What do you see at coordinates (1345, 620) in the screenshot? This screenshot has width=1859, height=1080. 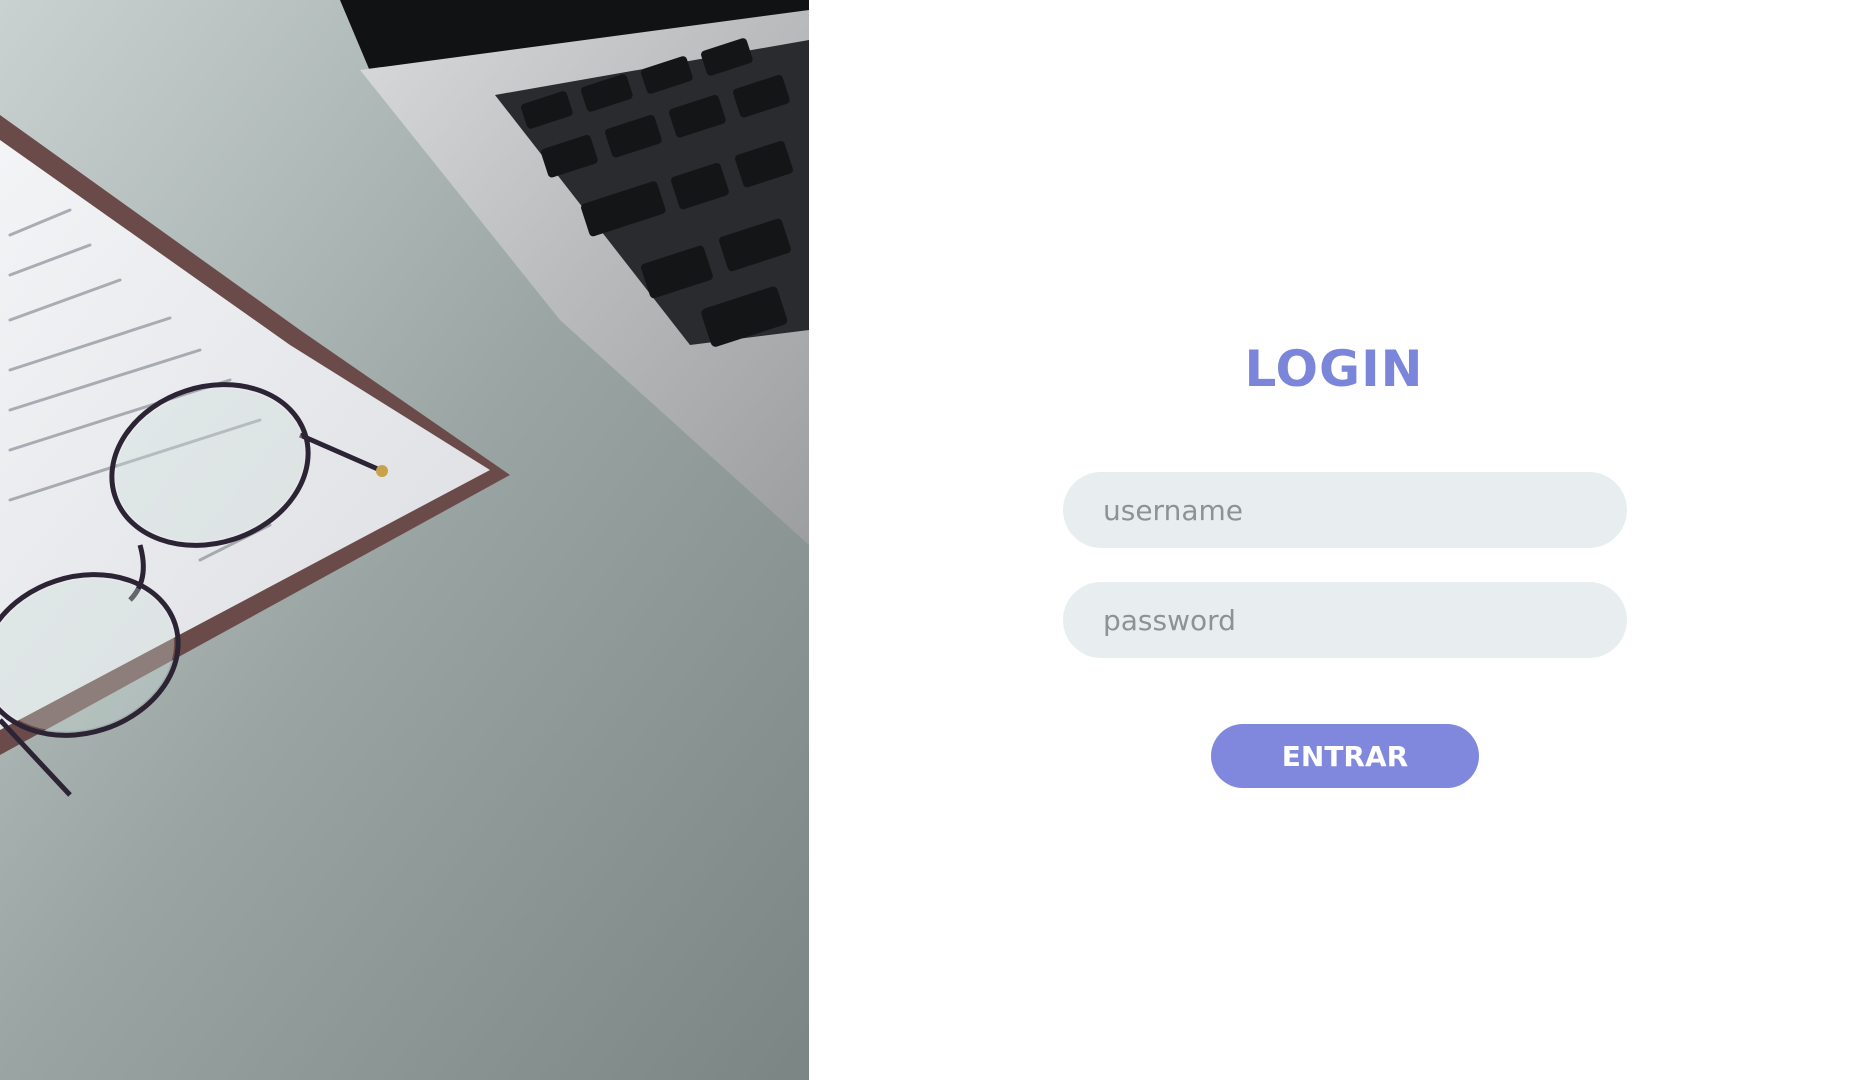 I see `password-input` at bounding box center [1345, 620].